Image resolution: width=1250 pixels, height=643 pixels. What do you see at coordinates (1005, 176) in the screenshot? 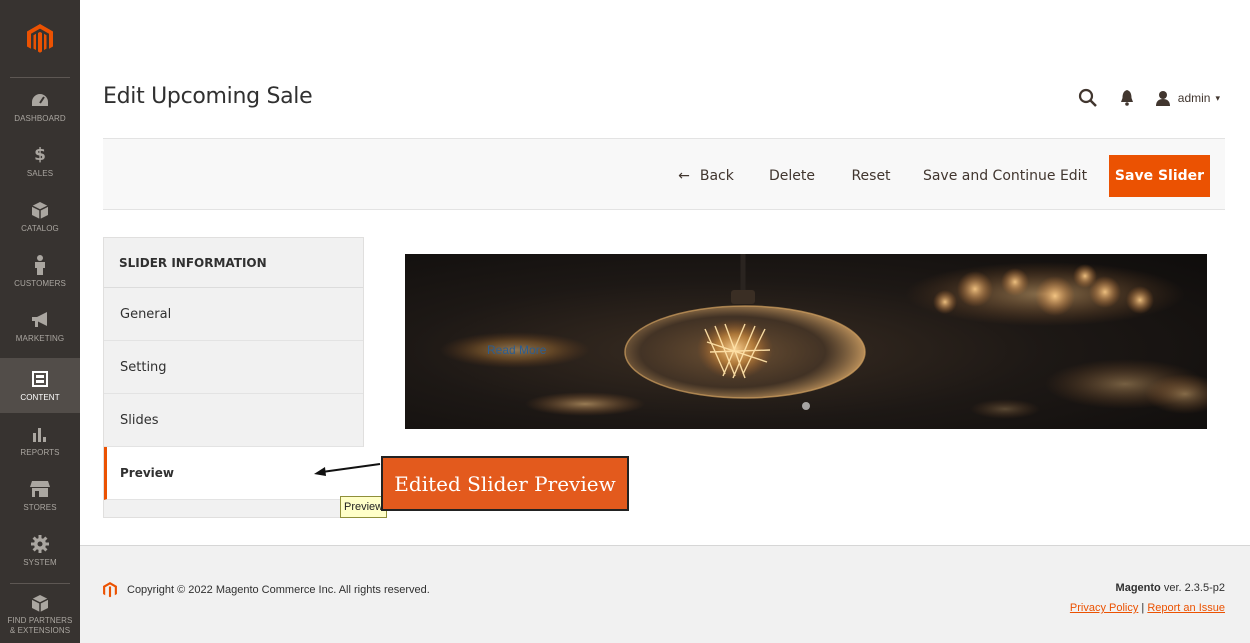
I see `save-and-continue-button: Save and Continue Edit` at bounding box center [1005, 176].